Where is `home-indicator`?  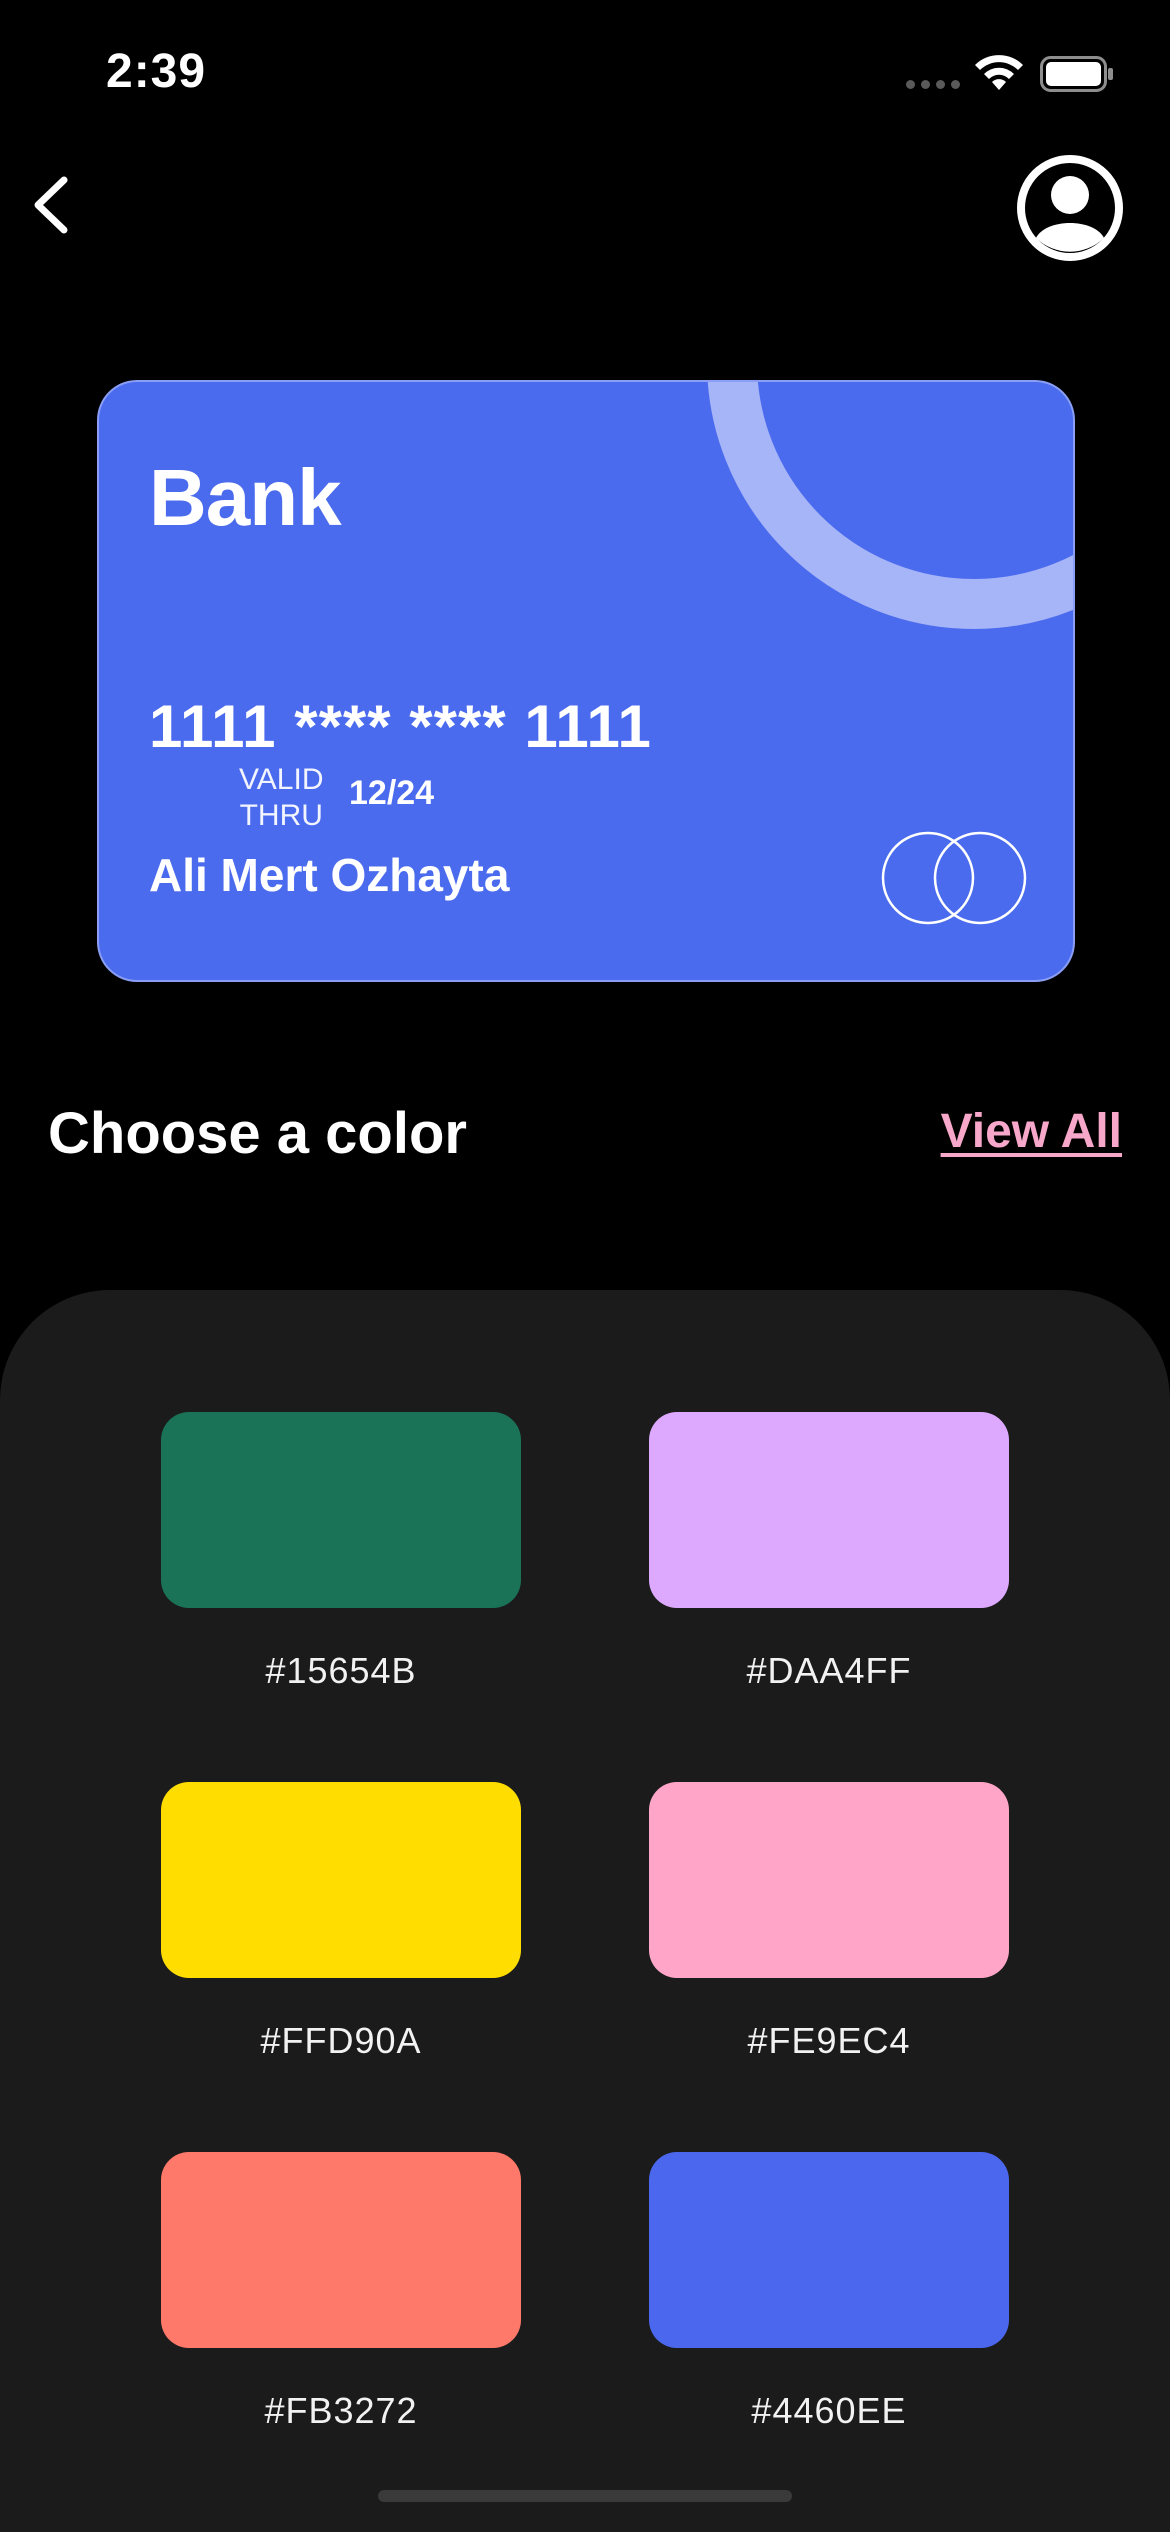
home-indicator is located at coordinates (585, 2496).